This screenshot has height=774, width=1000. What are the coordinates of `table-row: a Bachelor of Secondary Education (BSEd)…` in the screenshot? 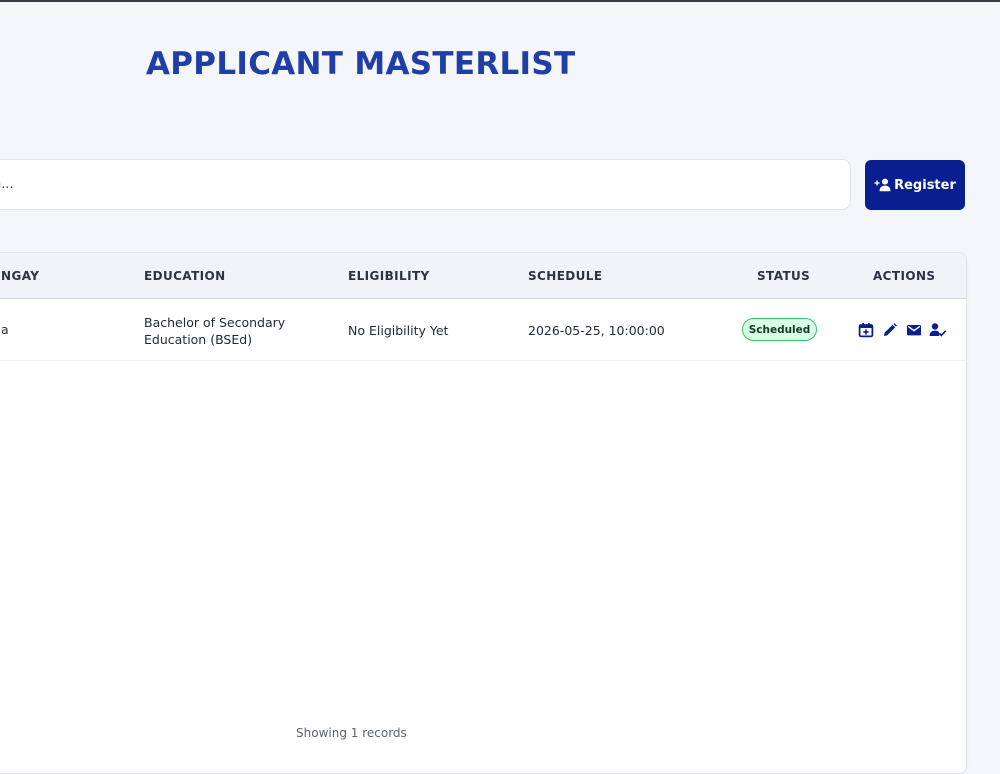 It's located at (483, 330).